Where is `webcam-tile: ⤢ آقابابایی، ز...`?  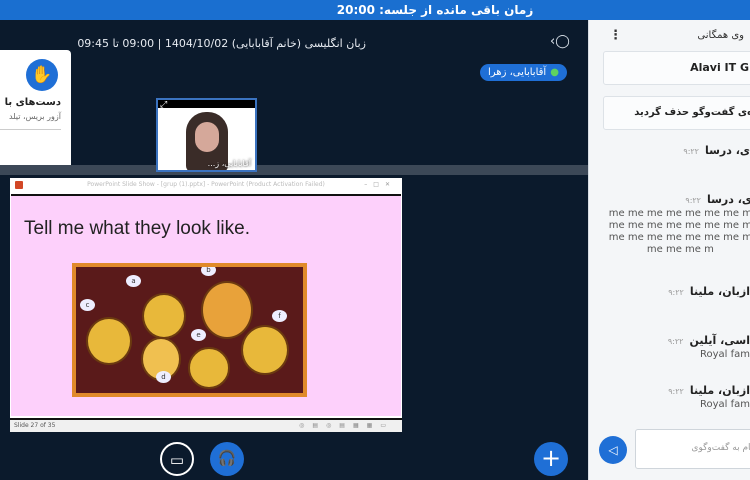 webcam-tile: ⤢ آقابابایی، ز... is located at coordinates (206, 135).